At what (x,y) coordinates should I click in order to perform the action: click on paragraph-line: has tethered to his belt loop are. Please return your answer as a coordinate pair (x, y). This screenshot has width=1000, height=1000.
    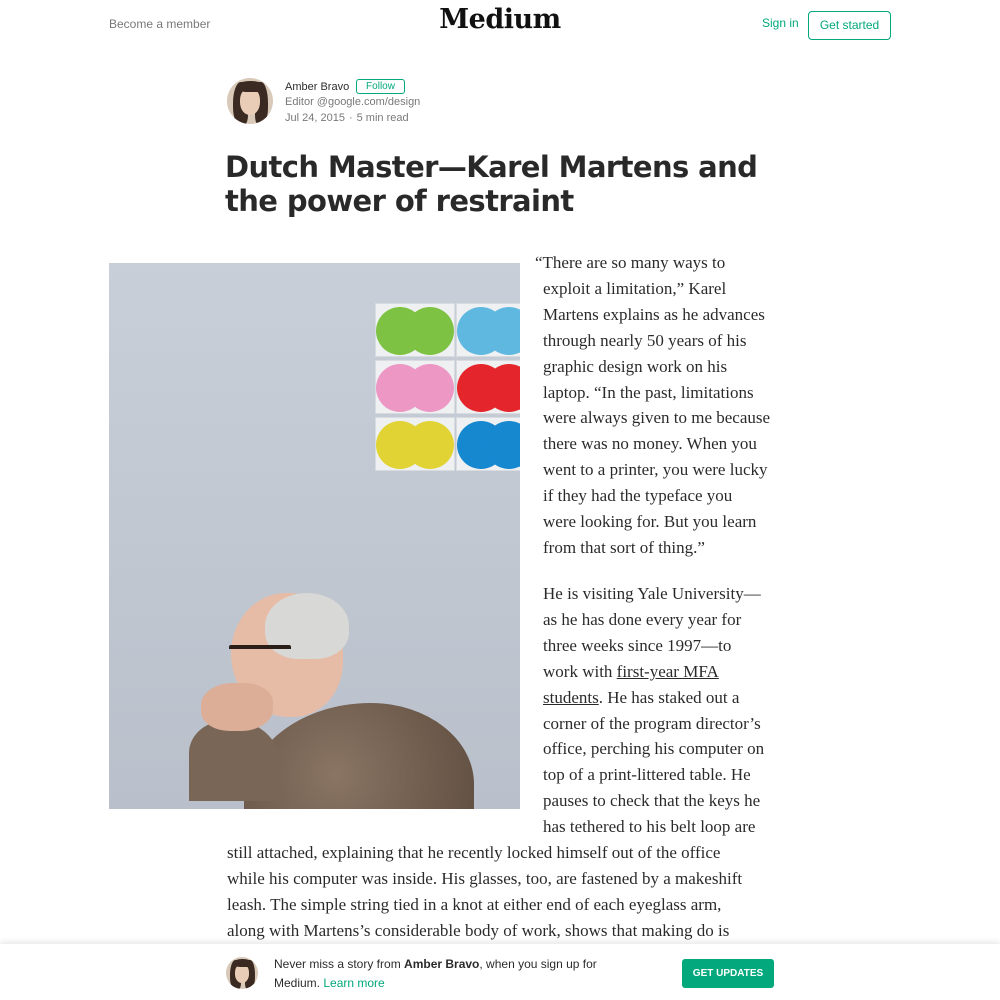
    Looking at the image, I should click on (649, 827).